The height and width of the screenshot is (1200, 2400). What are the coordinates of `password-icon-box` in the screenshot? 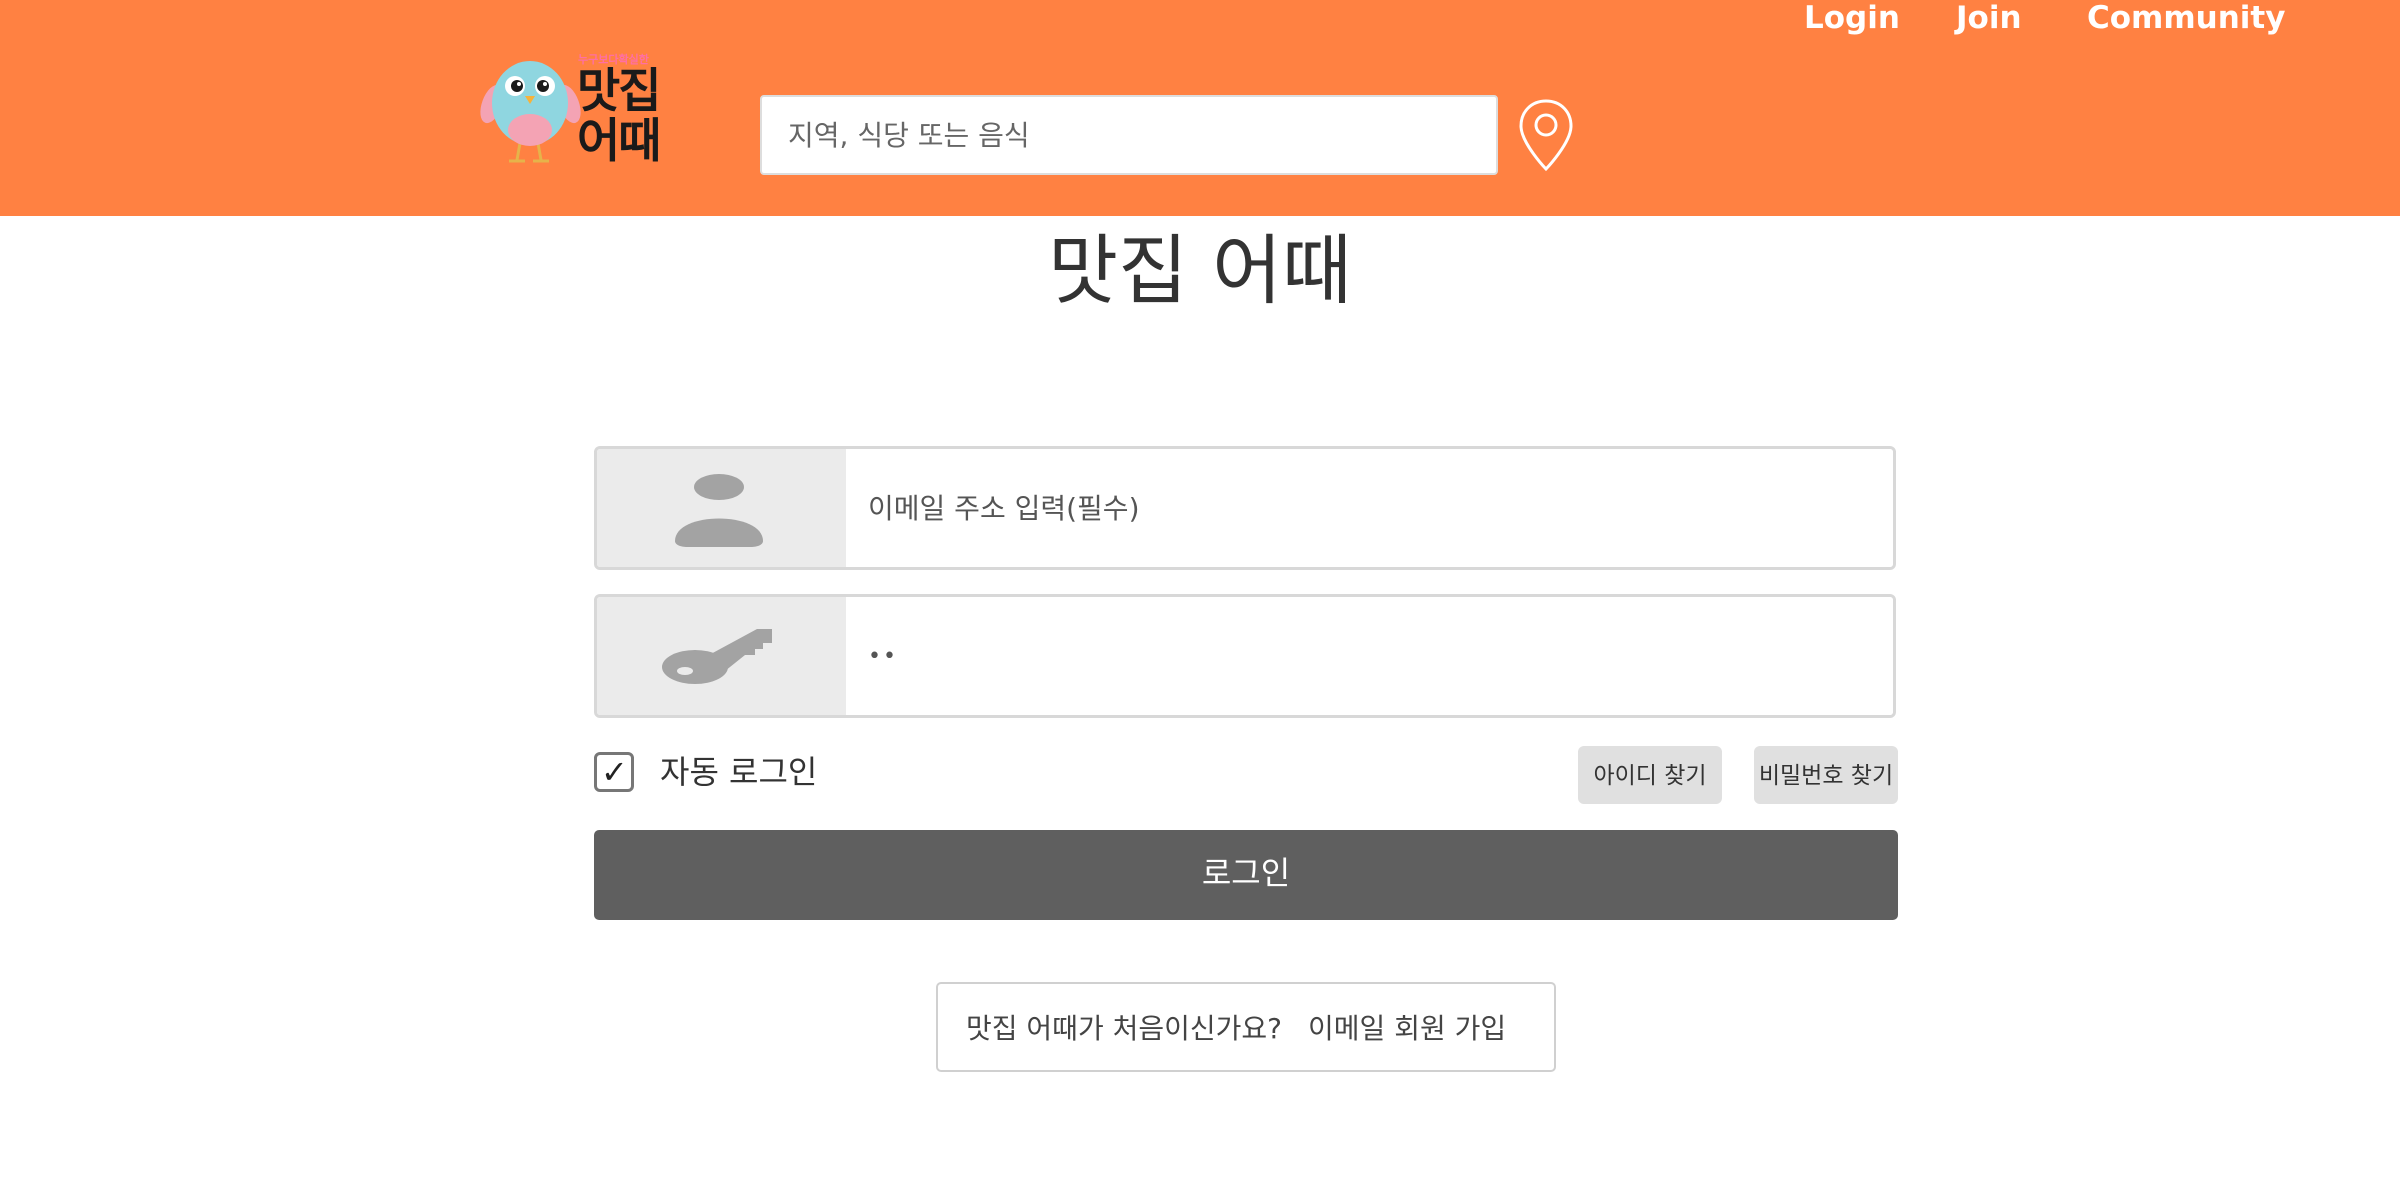 It's located at (721, 656).